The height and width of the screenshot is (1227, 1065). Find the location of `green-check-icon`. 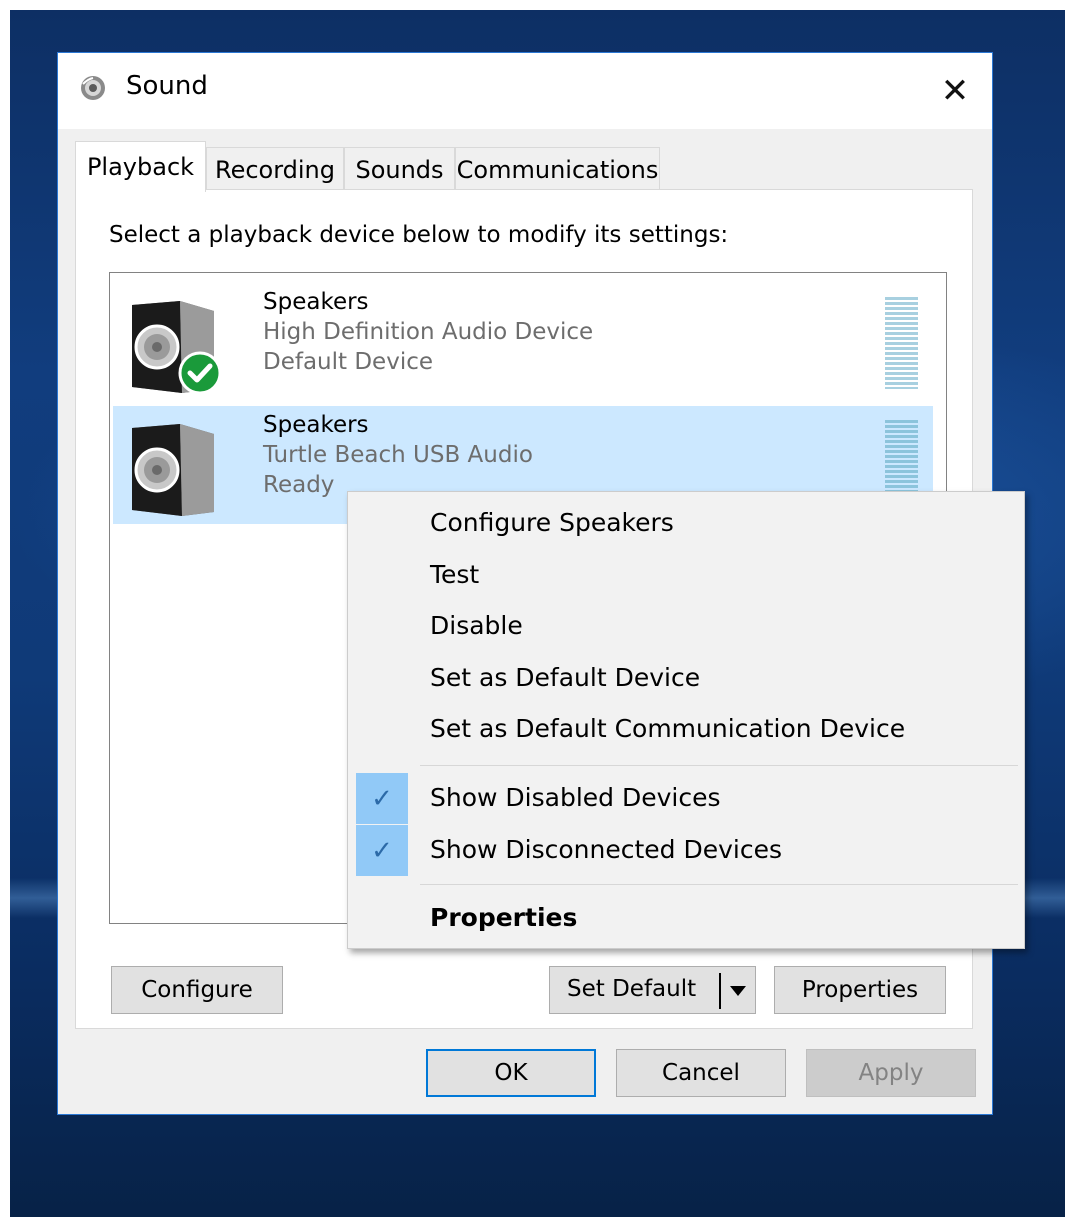

green-check-icon is located at coordinates (199, 373).